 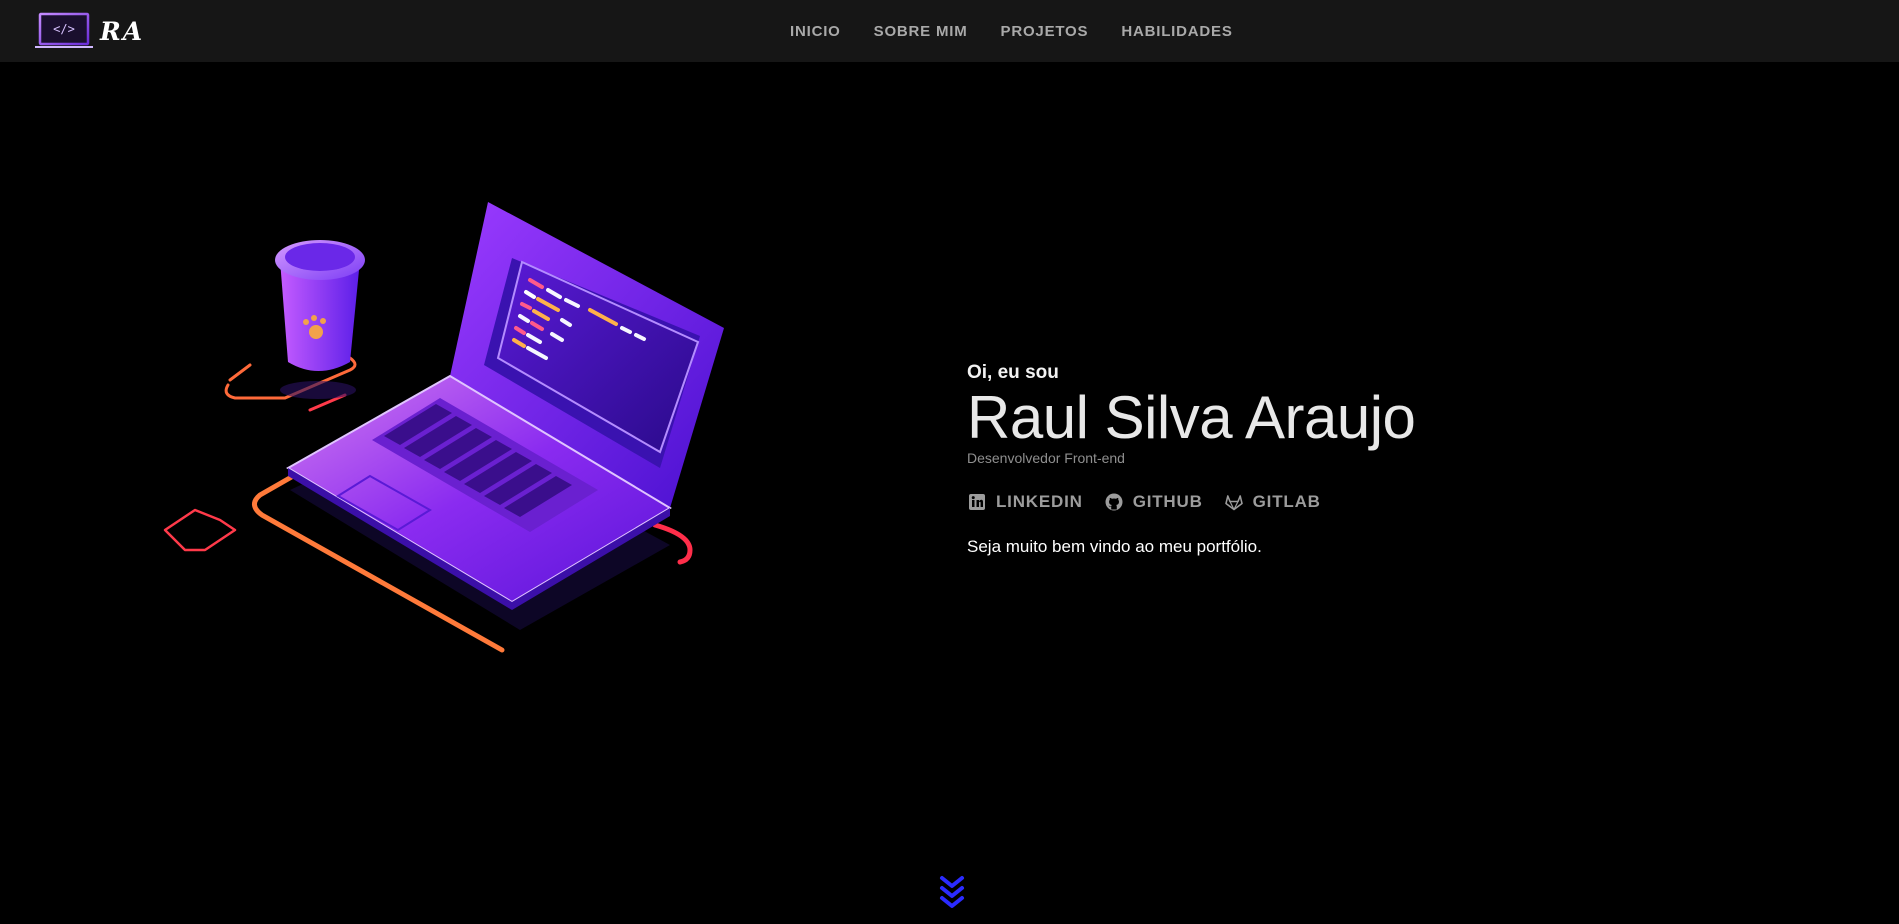 What do you see at coordinates (1114, 502) in the screenshot?
I see `github-icon` at bounding box center [1114, 502].